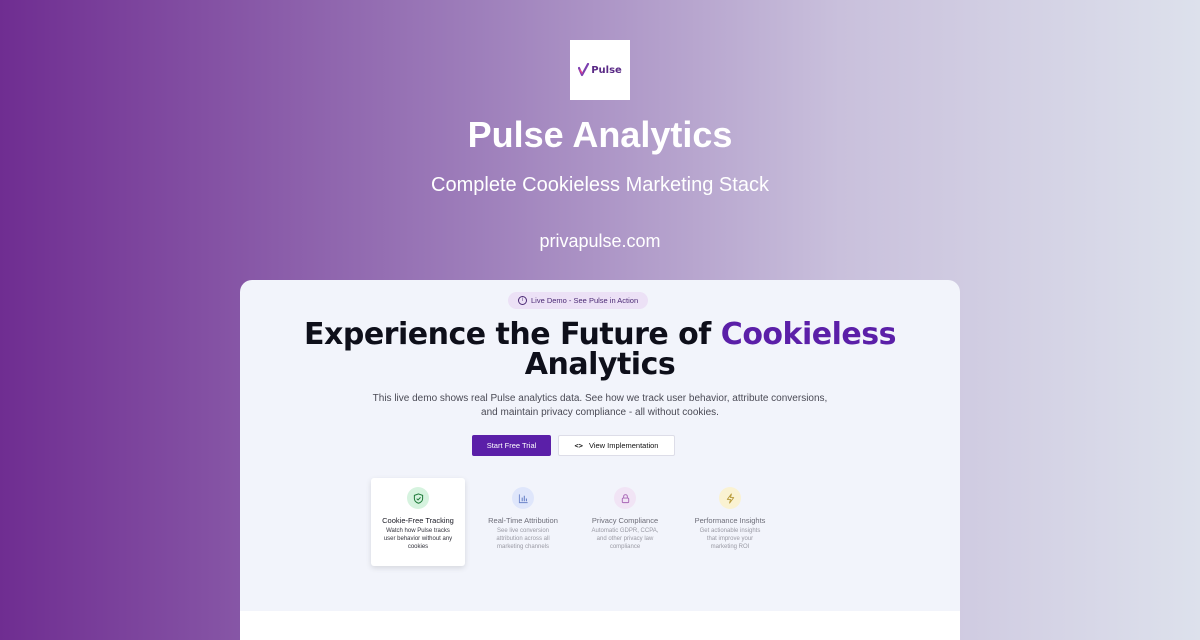 This screenshot has width=1200, height=640. I want to click on card-footer-strip, so click(600, 625).